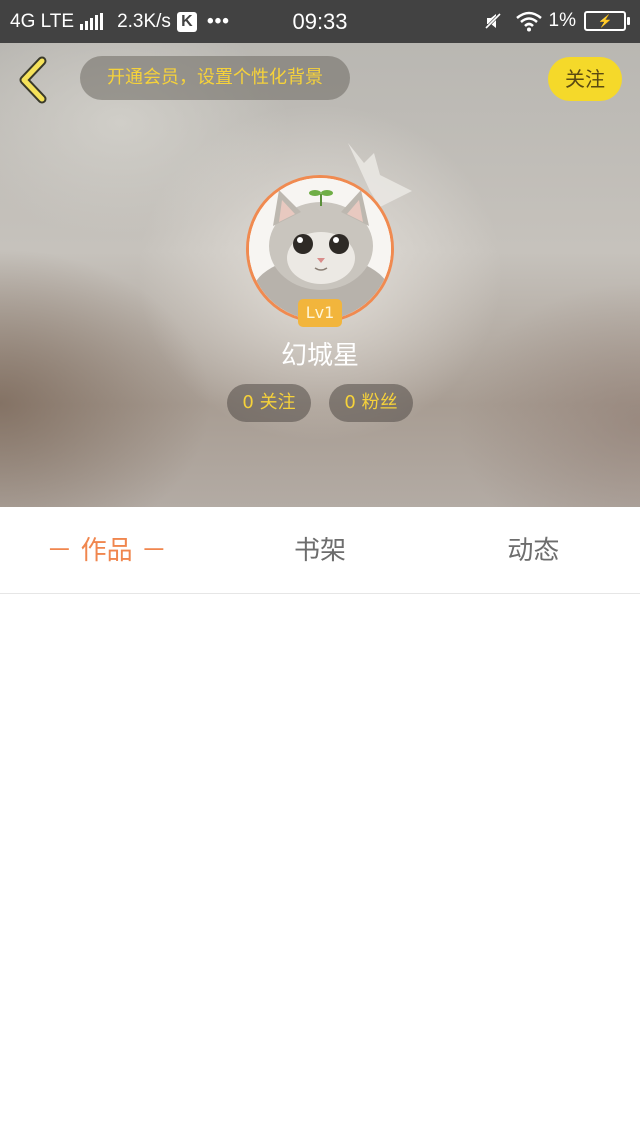  I want to click on followers-count: 0 粉丝, so click(371, 403).